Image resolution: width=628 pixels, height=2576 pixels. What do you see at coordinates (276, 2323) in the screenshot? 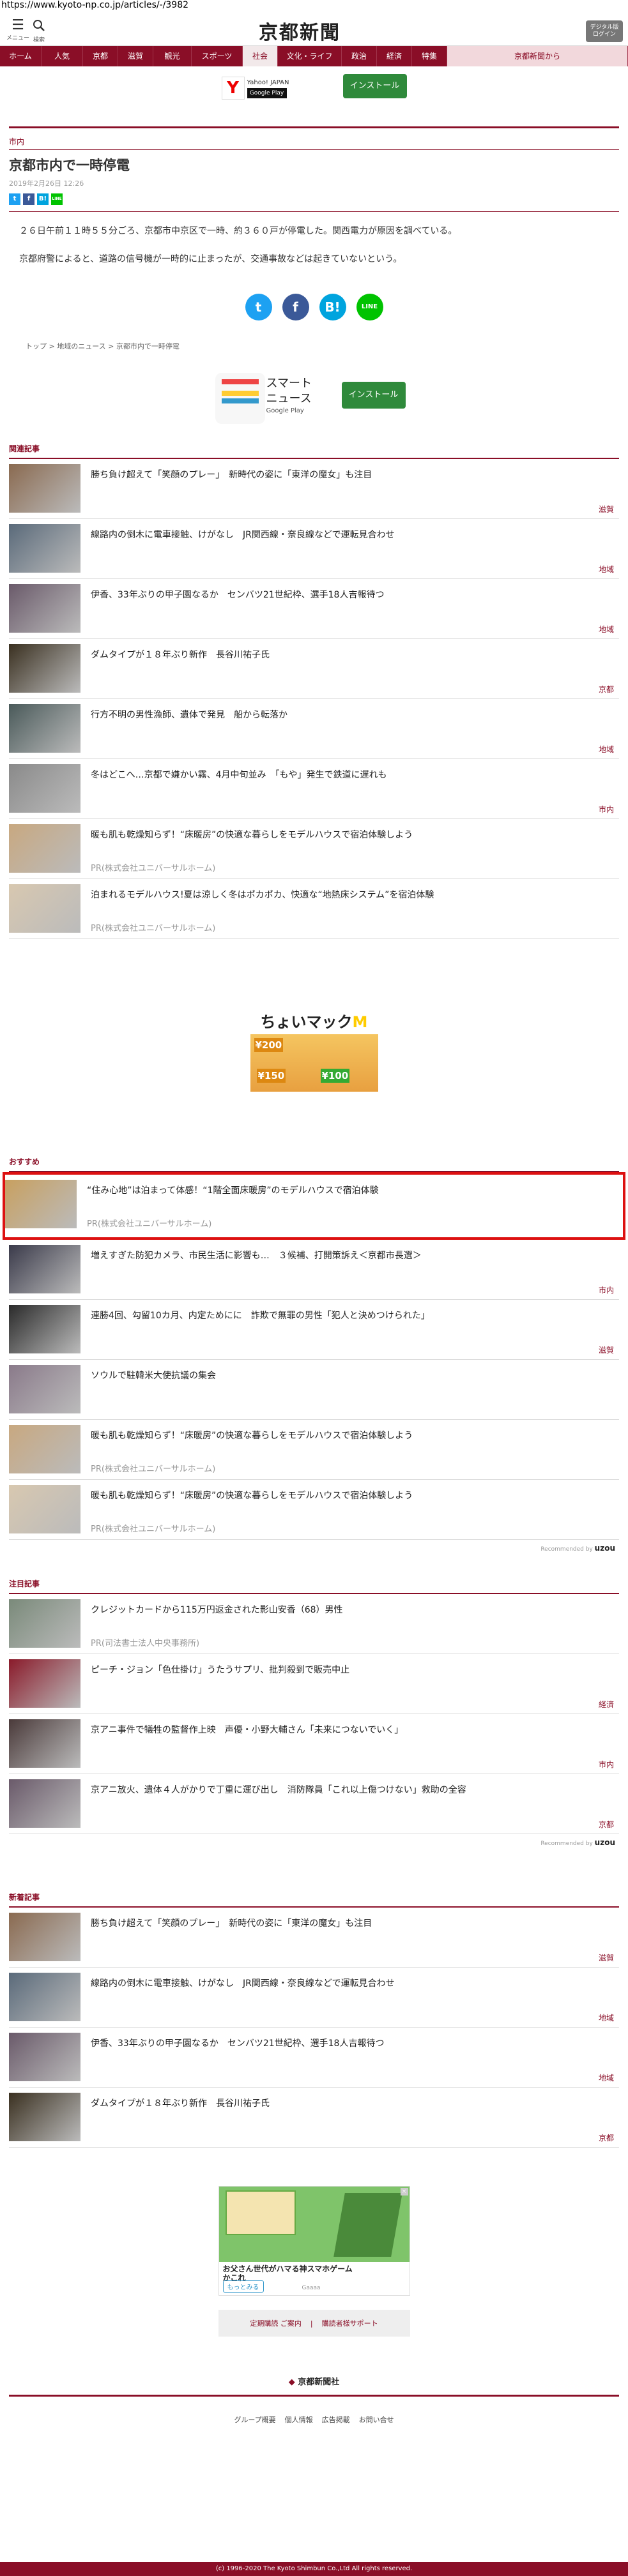
I see `subscription-info-link: 定期購読 ご案内` at bounding box center [276, 2323].